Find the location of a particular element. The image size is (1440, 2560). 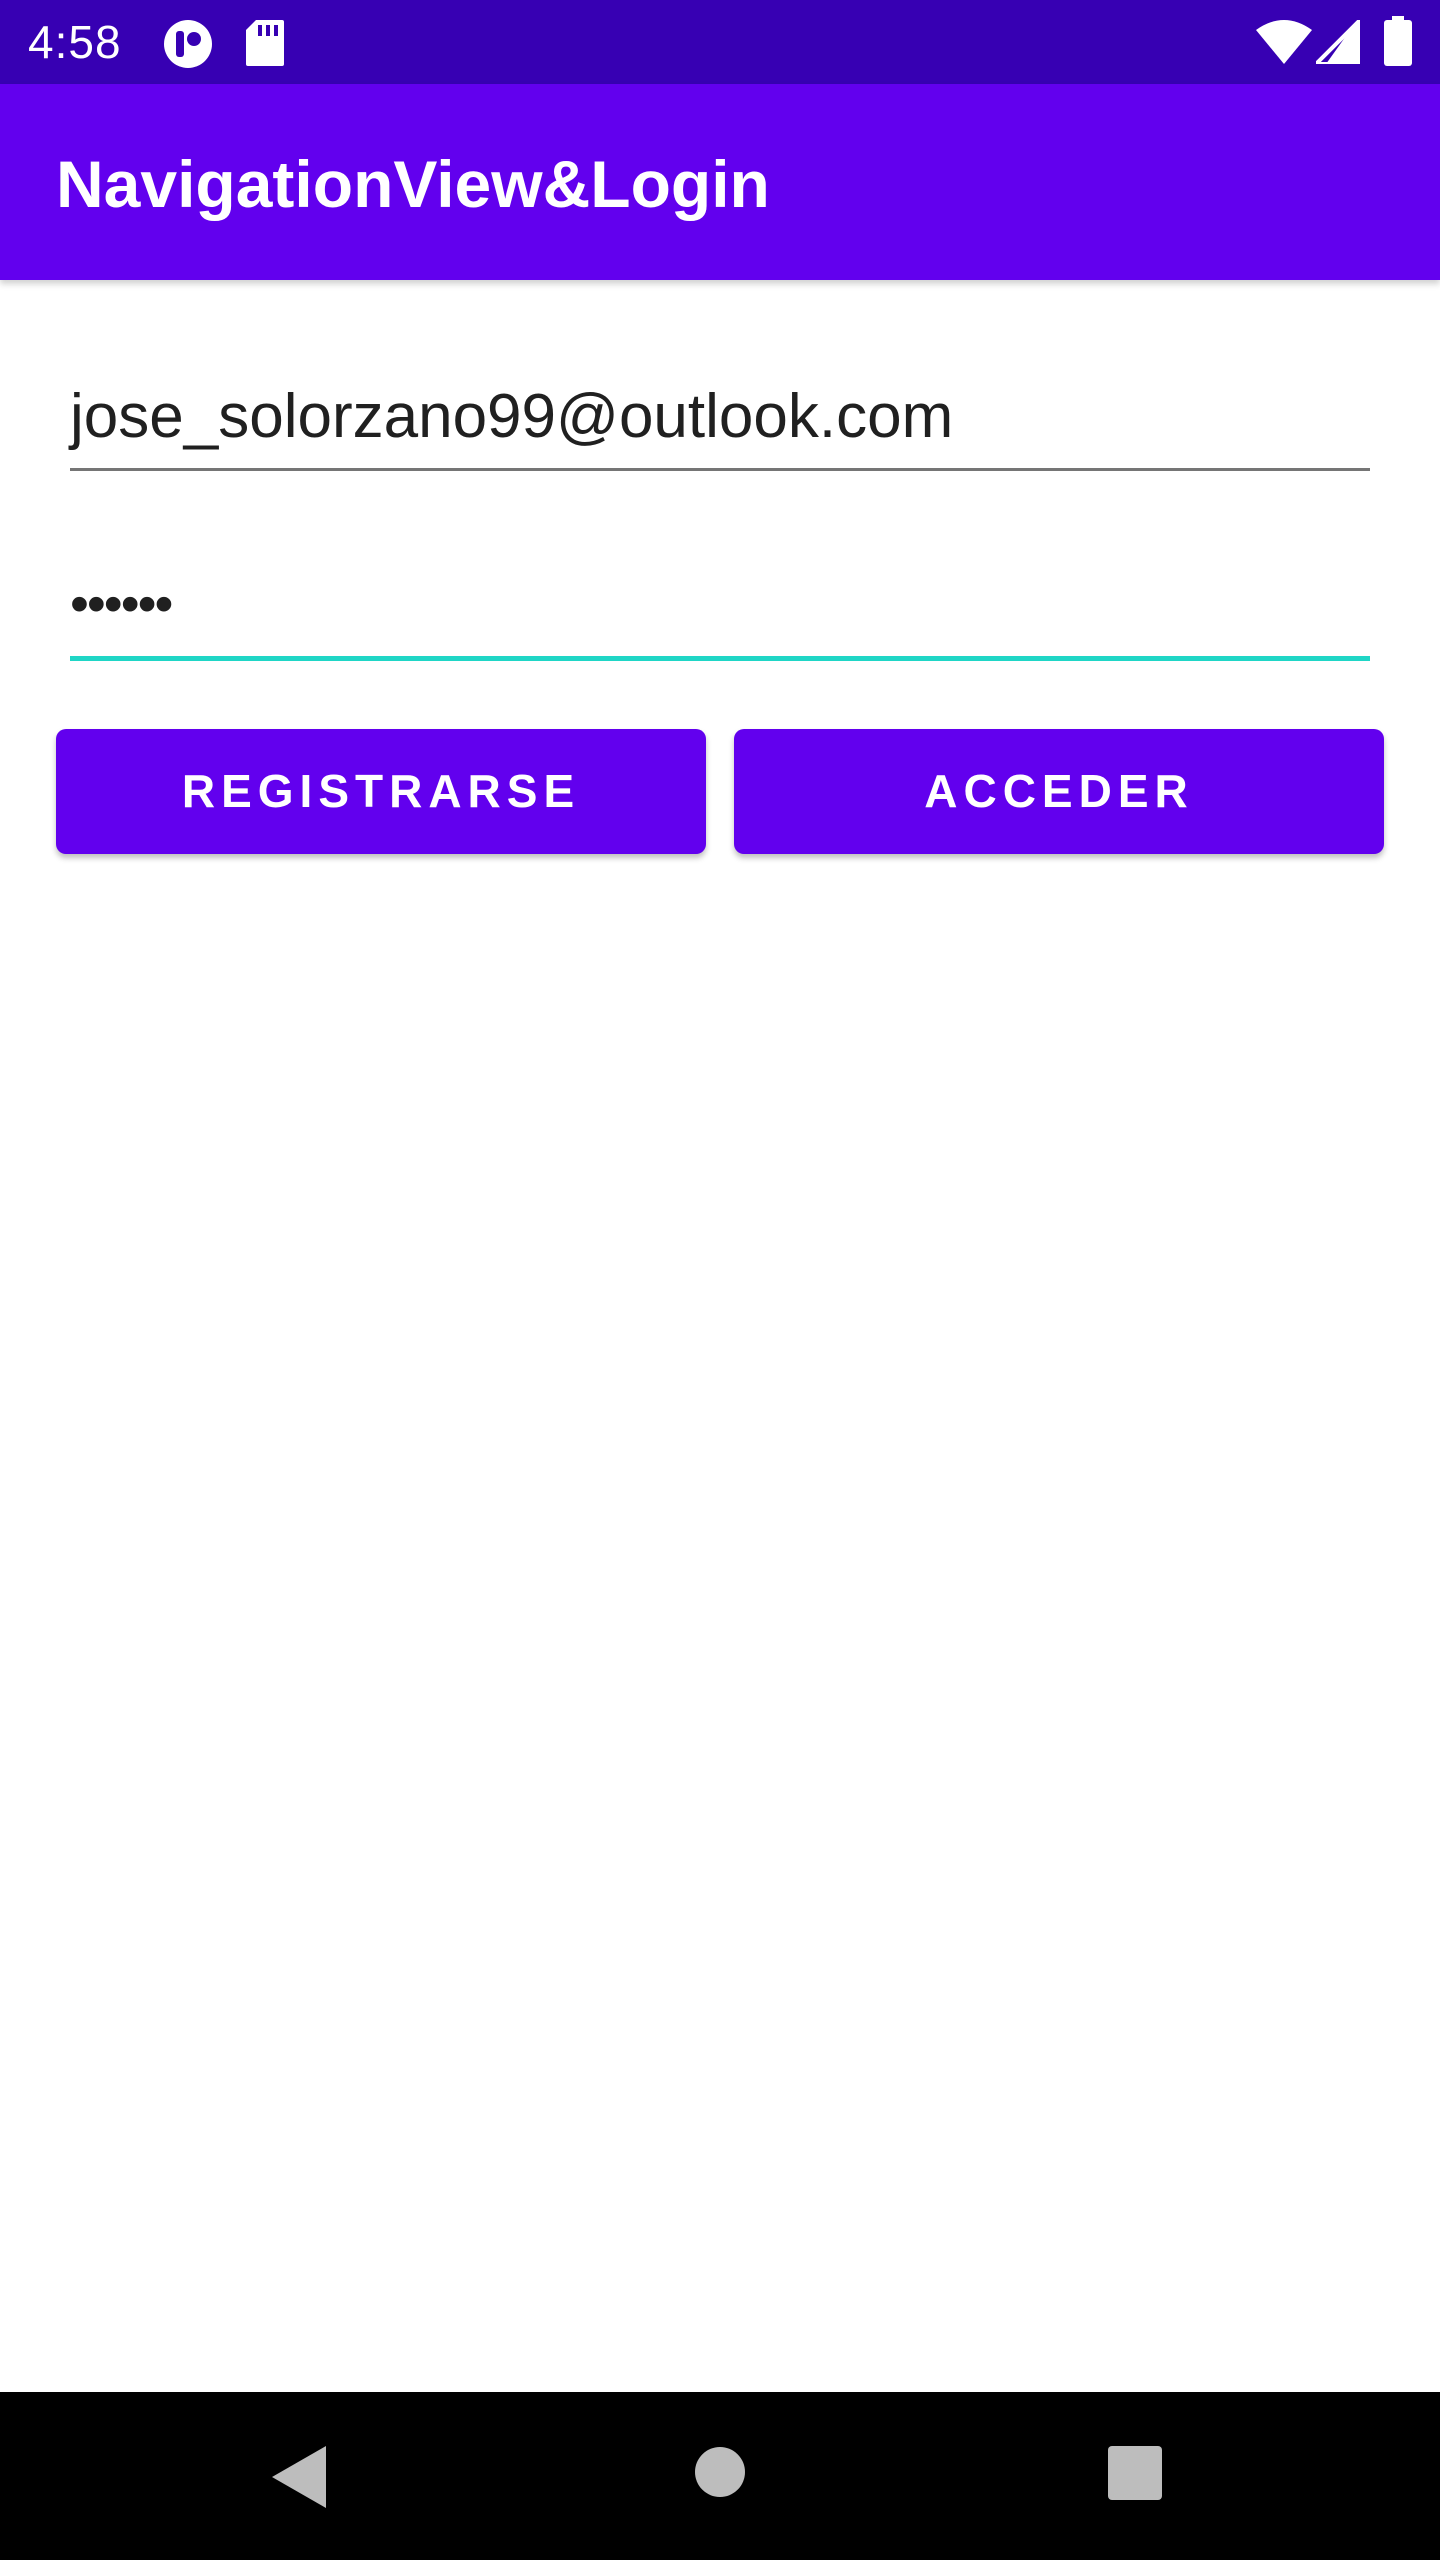

recents-icon is located at coordinates (1135, 2473).